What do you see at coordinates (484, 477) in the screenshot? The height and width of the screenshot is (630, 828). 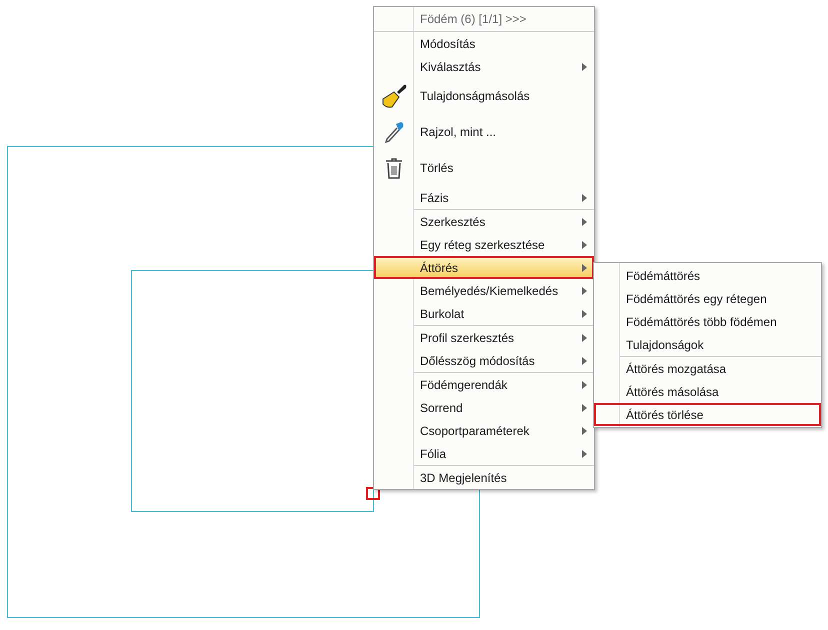 I see `menu-item: 3D Megjelenítés` at bounding box center [484, 477].